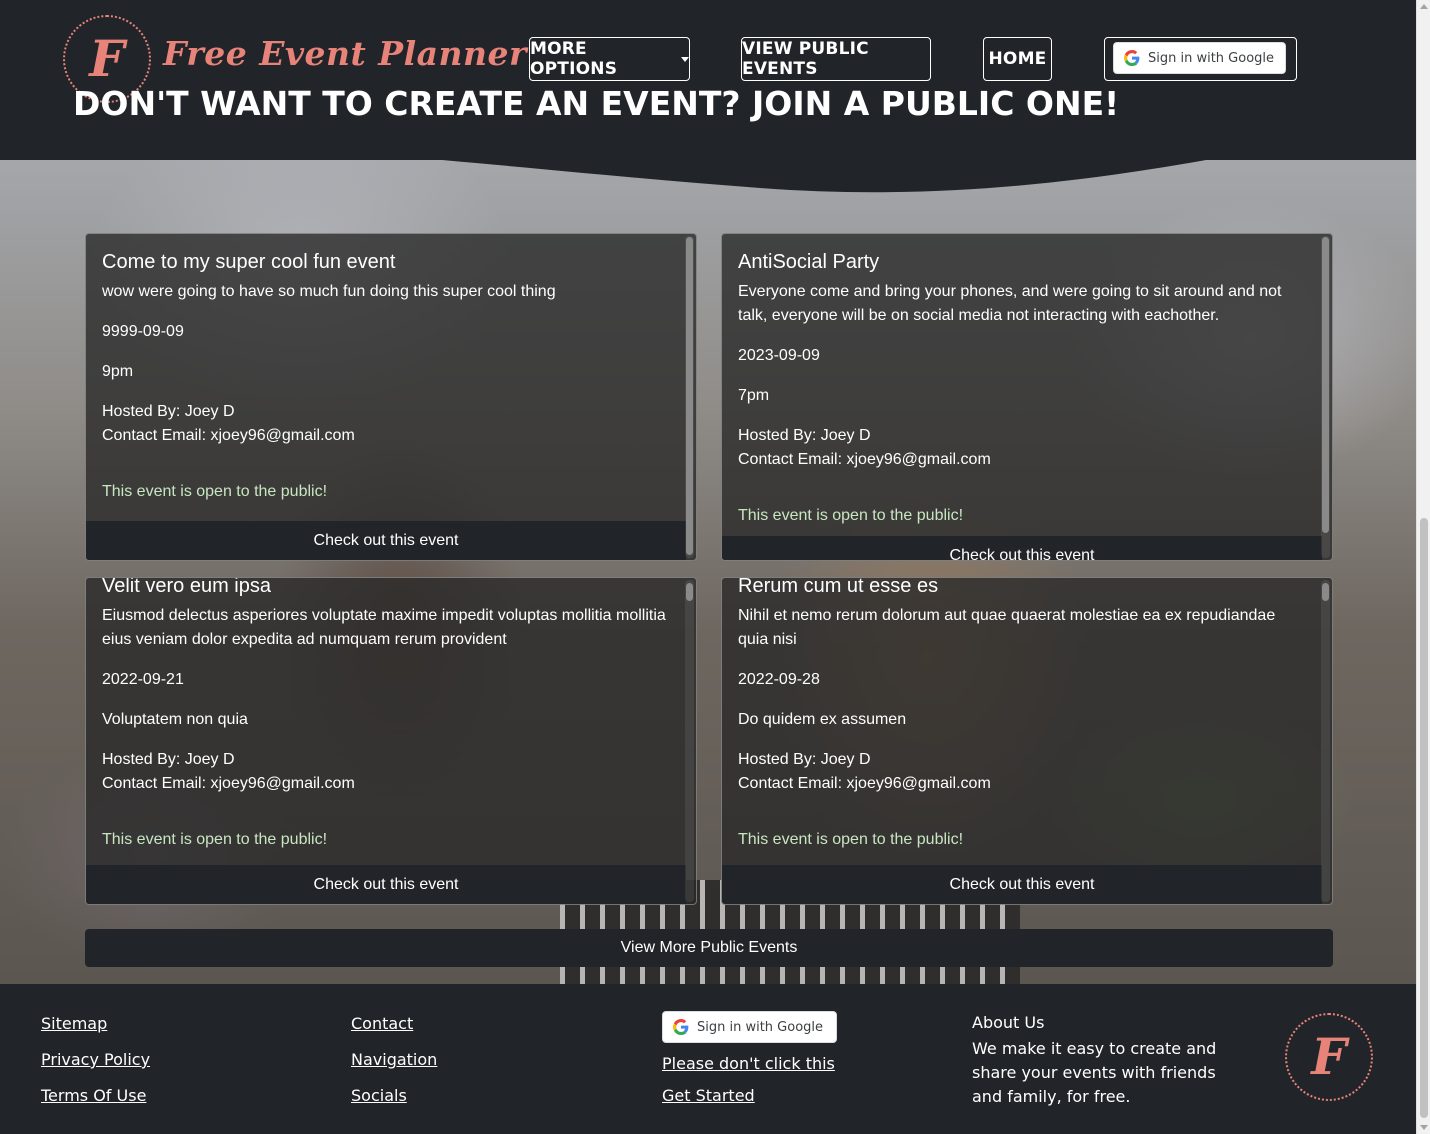 The image size is (1430, 1134). What do you see at coordinates (779, 355) in the screenshot?
I see `event-date: 2023-09-09` at bounding box center [779, 355].